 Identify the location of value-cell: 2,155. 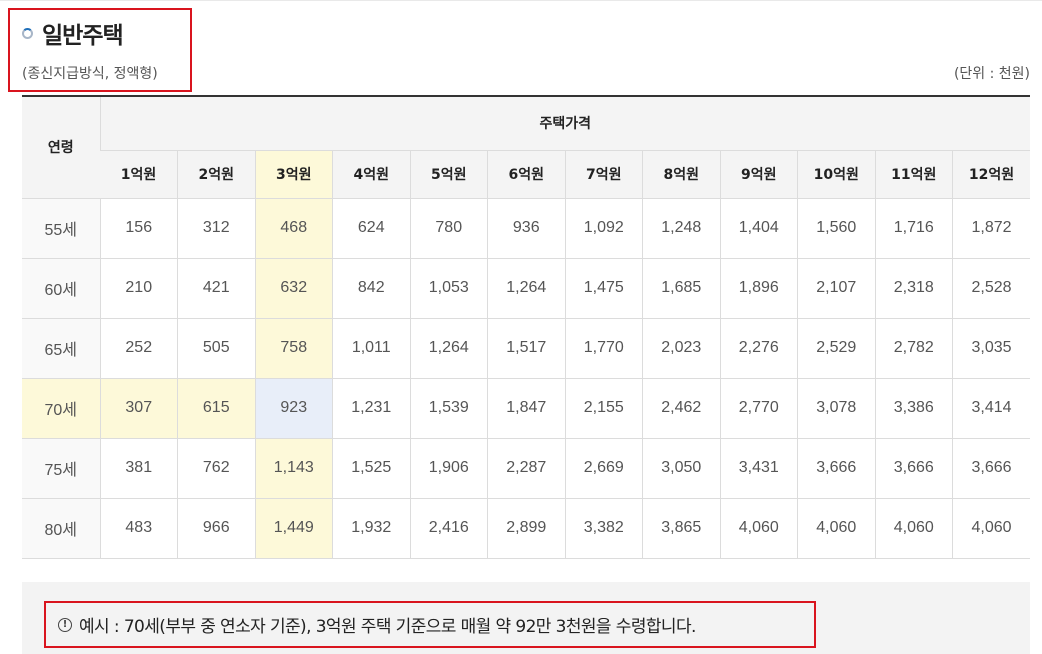
(603, 408).